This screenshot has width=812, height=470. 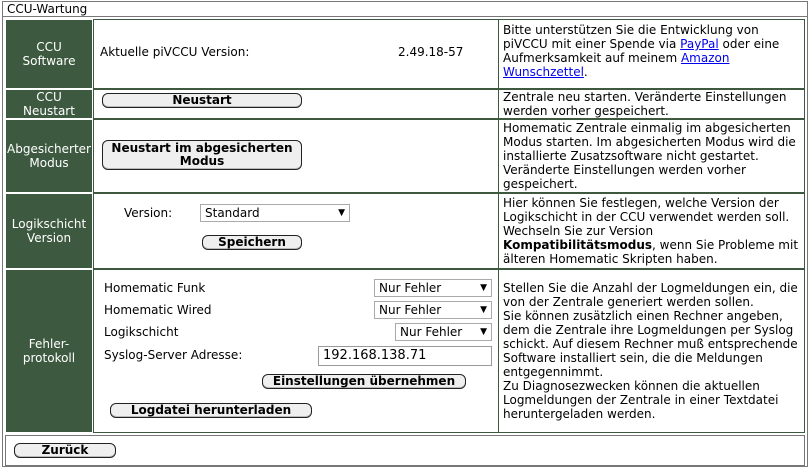 What do you see at coordinates (49, 156) in the screenshot?
I see `row-label-safe-mode: Abgesicherter Modus` at bounding box center [49, 156].